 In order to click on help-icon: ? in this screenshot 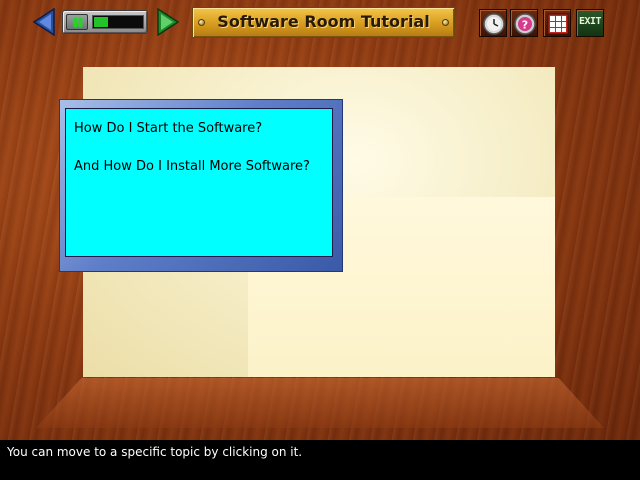, I will do `click(525, 24)`.